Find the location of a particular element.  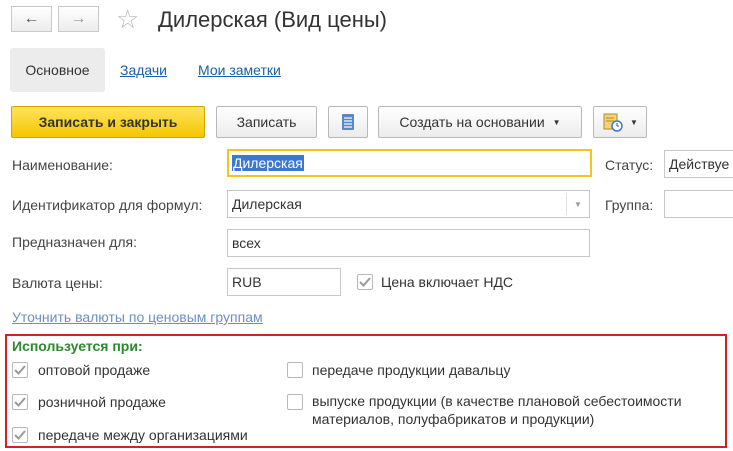

name-value: Дилерская is located at coordinates (268, 163).